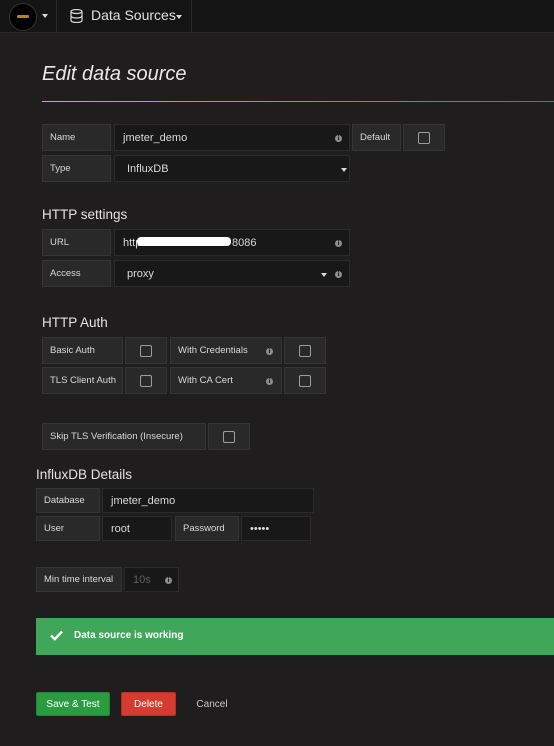 The image size is (554, 746). What do you see at coordinates (85, 214) in the screenshot?
I see `http-settings-title: HTTP settings` at bounding box center [85, 214].